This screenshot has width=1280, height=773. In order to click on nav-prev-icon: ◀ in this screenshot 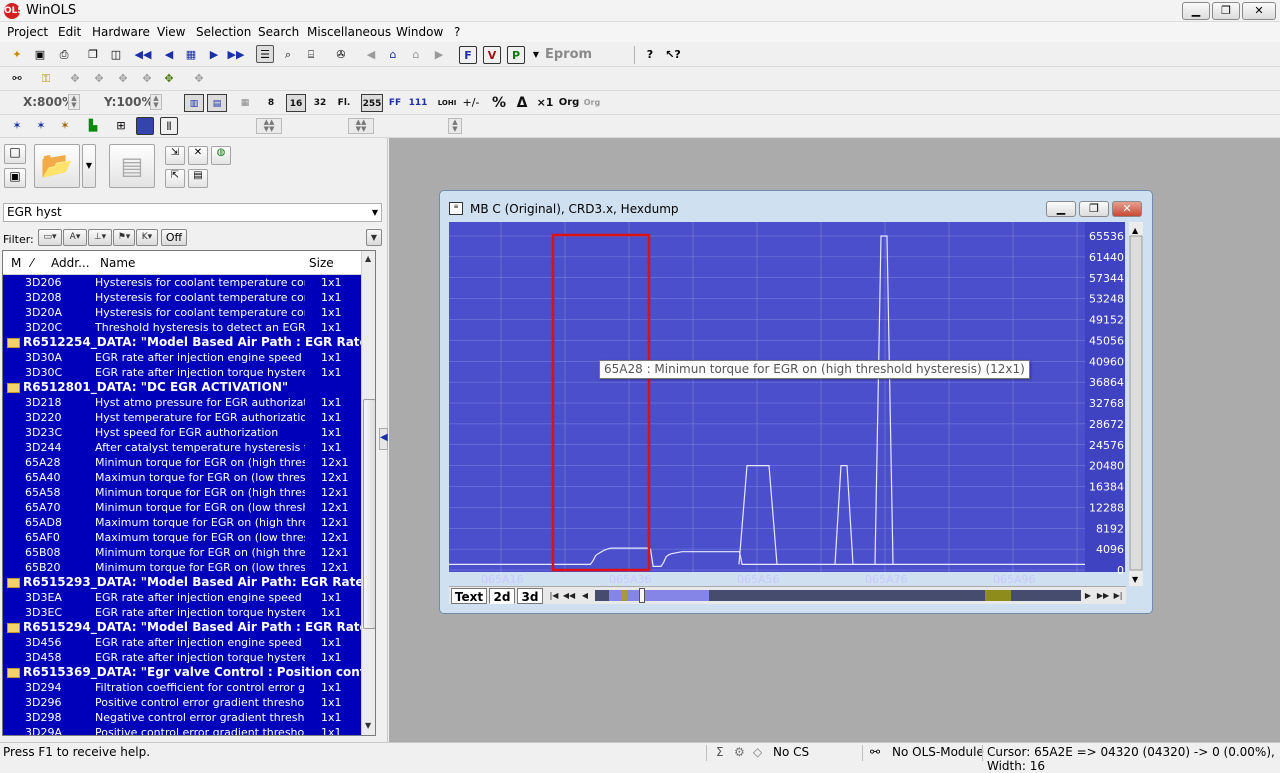, I will do `click(585, 595)`.